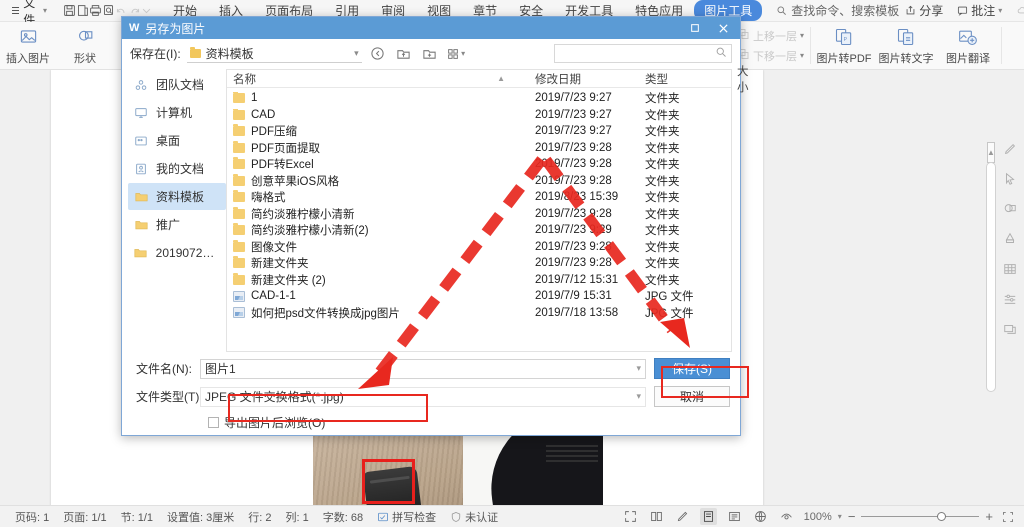 Image resolution: width=1024 pixels, height=527 pixels. I want to click on page-view-icon, so click(708, 516).